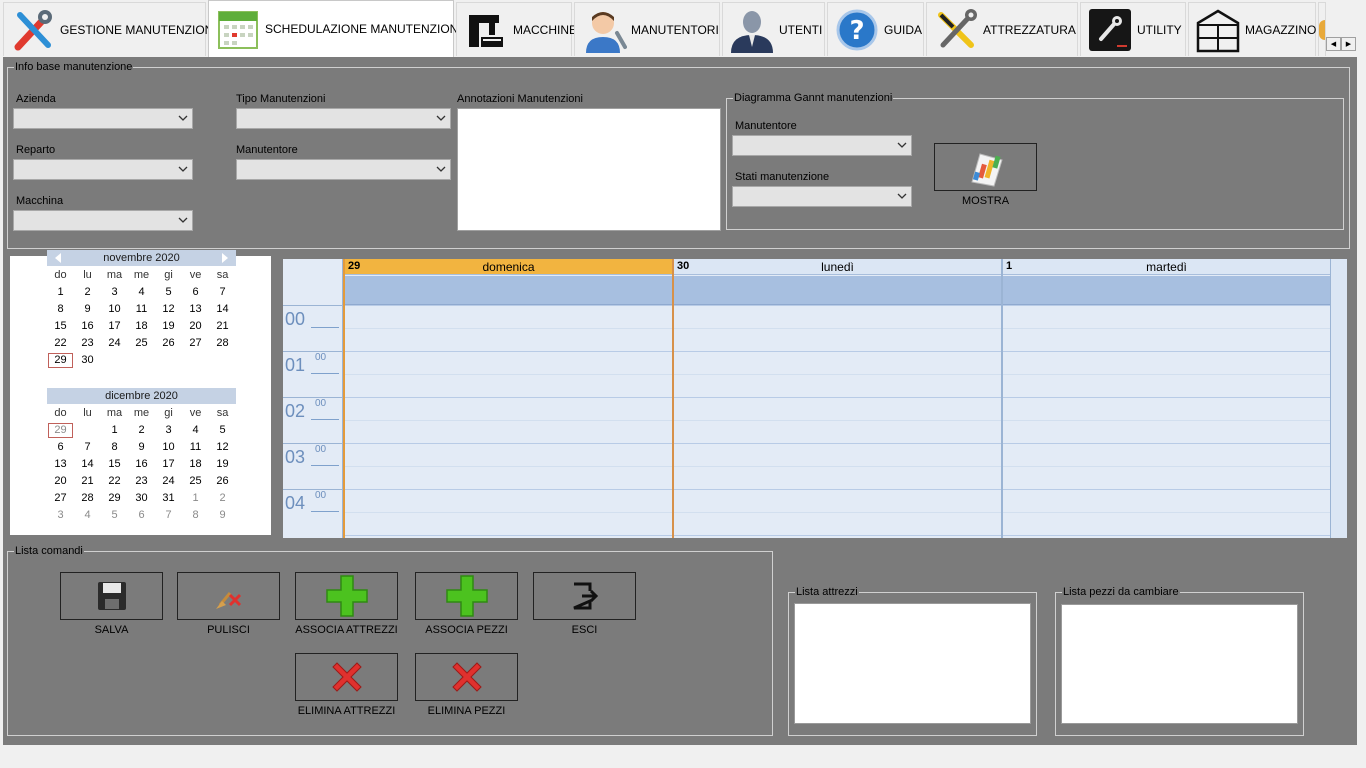 The width and height of the screenshot is (1366, 768). Describe the element at coordinates (507, 398) in the screenshot. I see `day-column: 29 domenica` at that location.